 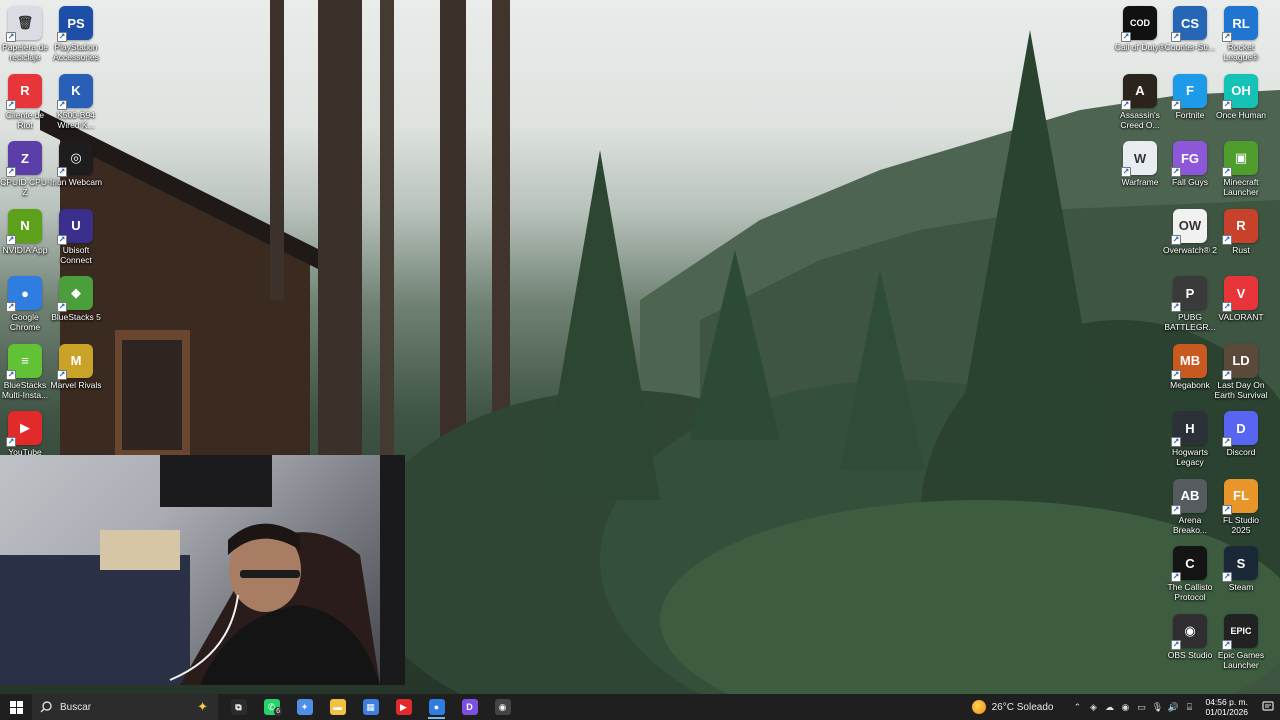 What do you see at coordinates (25, 158) in the screenshot?
I see `icon-glyph: Z` at bounding box center [25, 158].